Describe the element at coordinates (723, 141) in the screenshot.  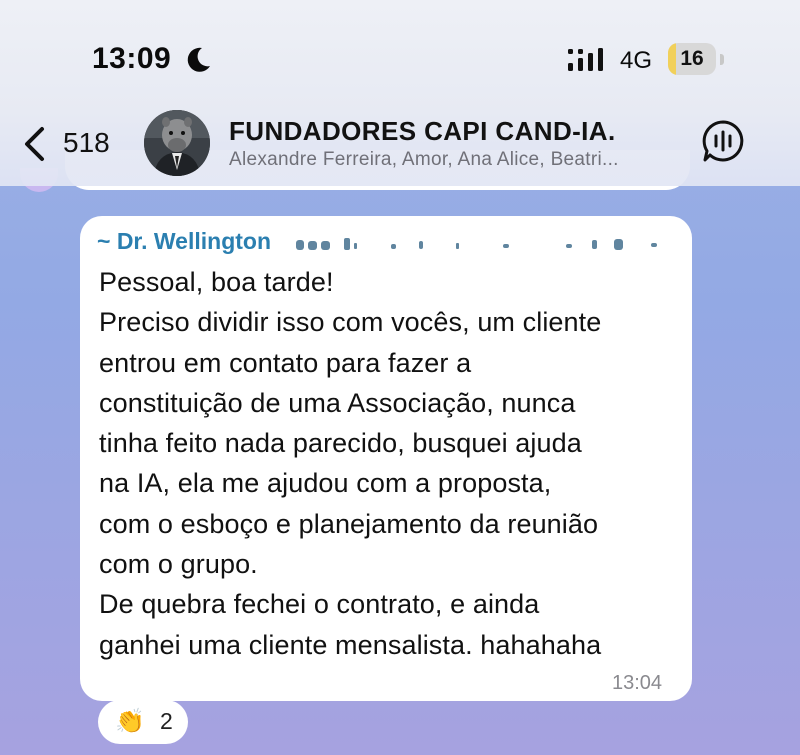
I see `voice-chat-icon` at that location.